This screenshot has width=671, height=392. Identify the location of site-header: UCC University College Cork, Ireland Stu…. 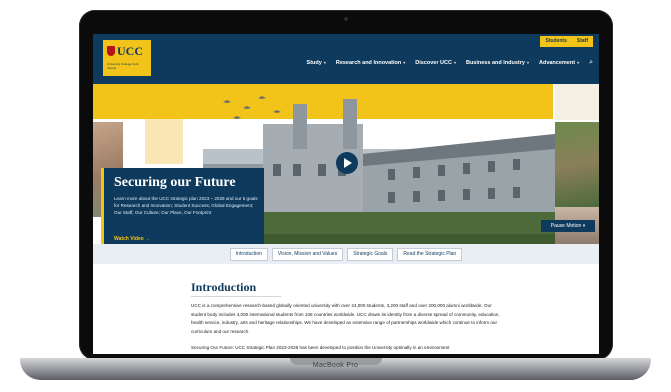
(346, 59).